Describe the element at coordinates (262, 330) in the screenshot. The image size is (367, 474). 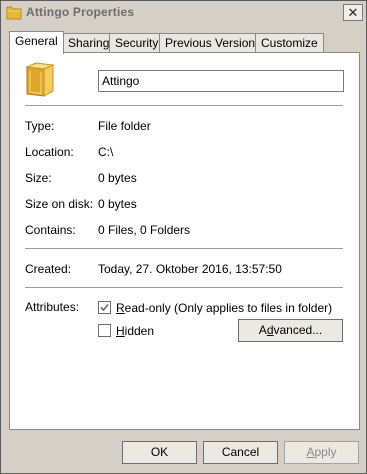
I see `advanced-label-pre: A` at that location.